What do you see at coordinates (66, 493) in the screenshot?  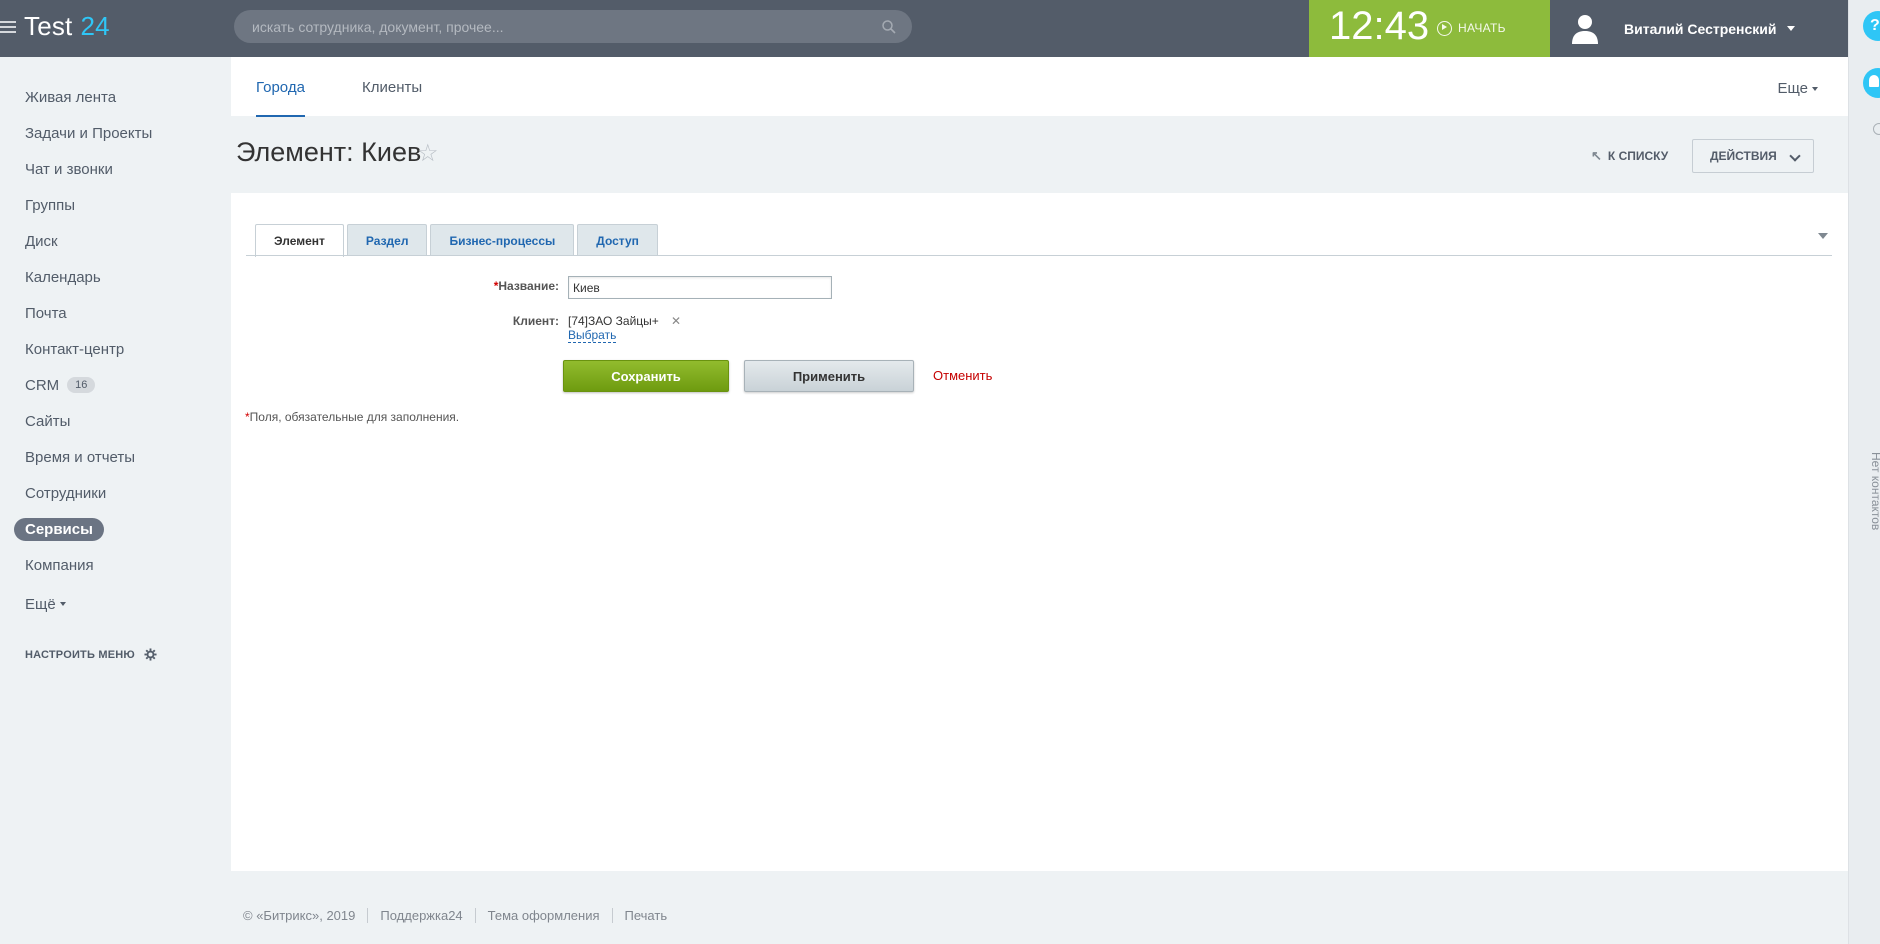 I see `sidebar-item-label: Сотрудники` at bounding box center [66, 493].